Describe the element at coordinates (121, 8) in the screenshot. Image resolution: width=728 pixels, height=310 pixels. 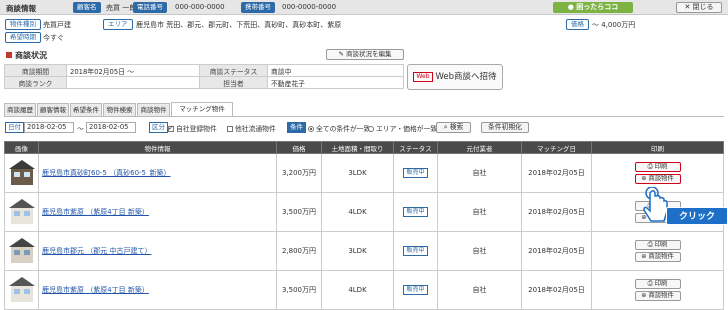
I see `customer-name: 売買 一郎` at that location.